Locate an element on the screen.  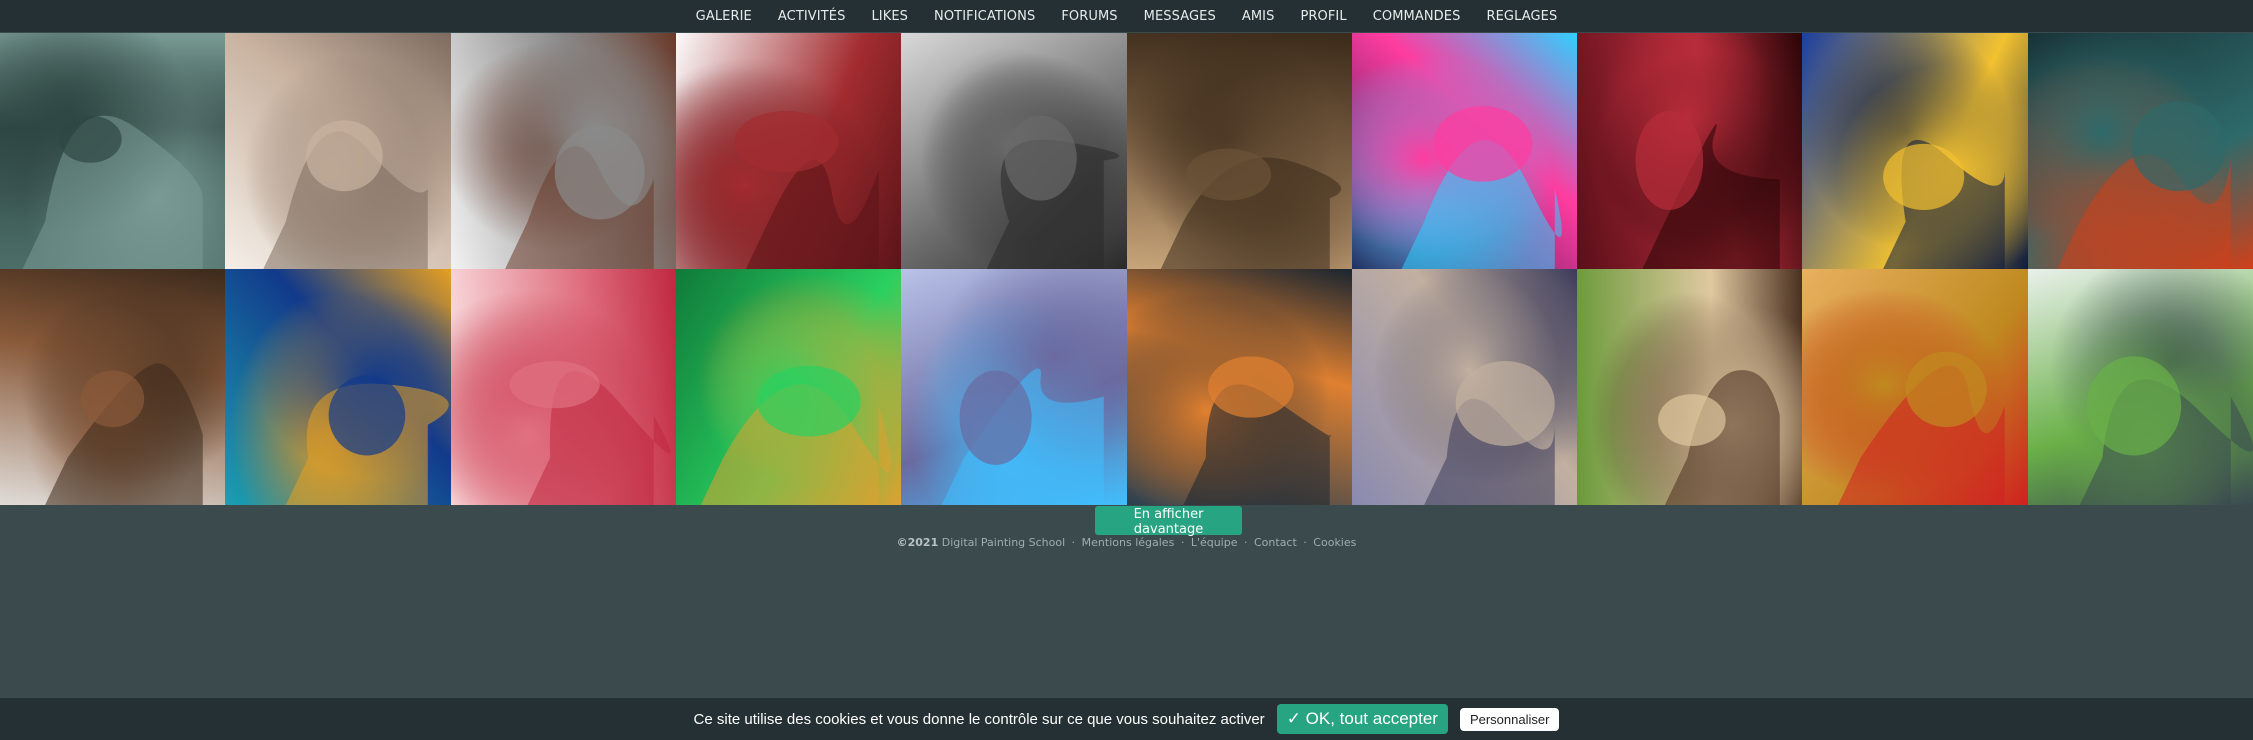
gallery-tile-comic-sketch-page is located at coordinates (563, 151).